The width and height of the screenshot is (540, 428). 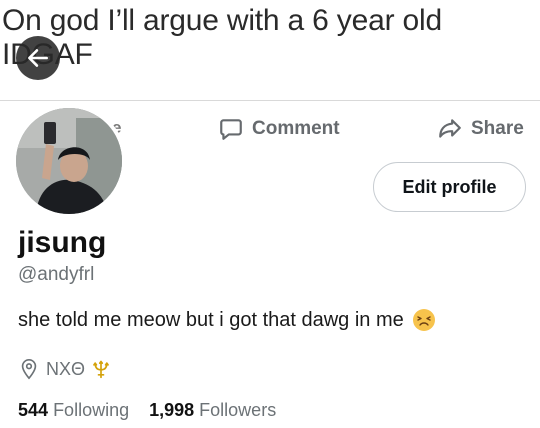 What do you see at coordinates (267, 55) in the screenshot?
I see `tweet-text-line-2: IDGAF` at bounding box center [267, 55].